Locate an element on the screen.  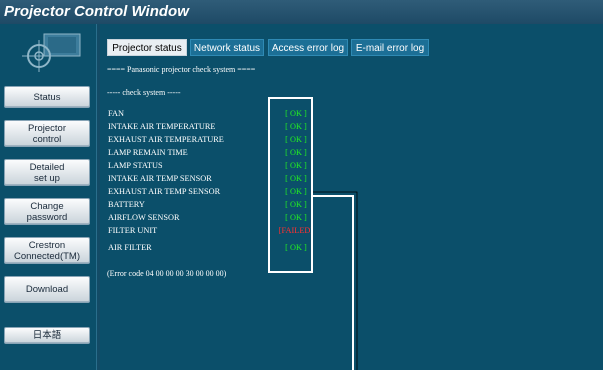
check-item-label: INTAKE AIR TEMPERATURE is located at coordinates (162, 126).